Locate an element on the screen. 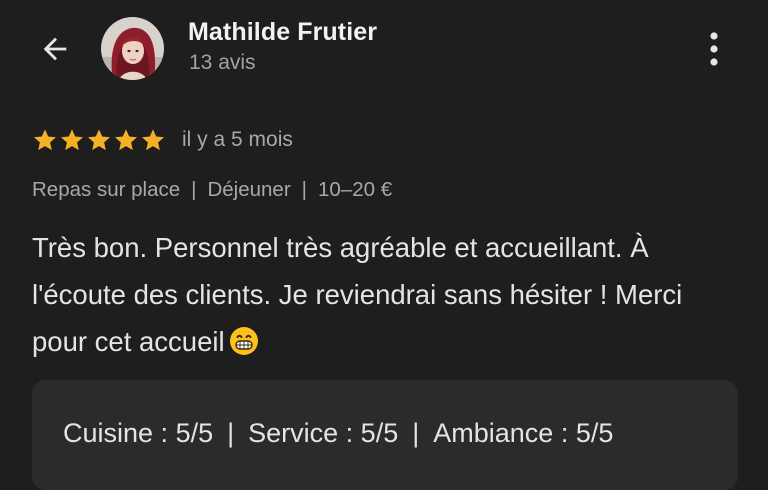 This screenshot has height=490, width=768. more-options-button is located at coordinates (714, 49).